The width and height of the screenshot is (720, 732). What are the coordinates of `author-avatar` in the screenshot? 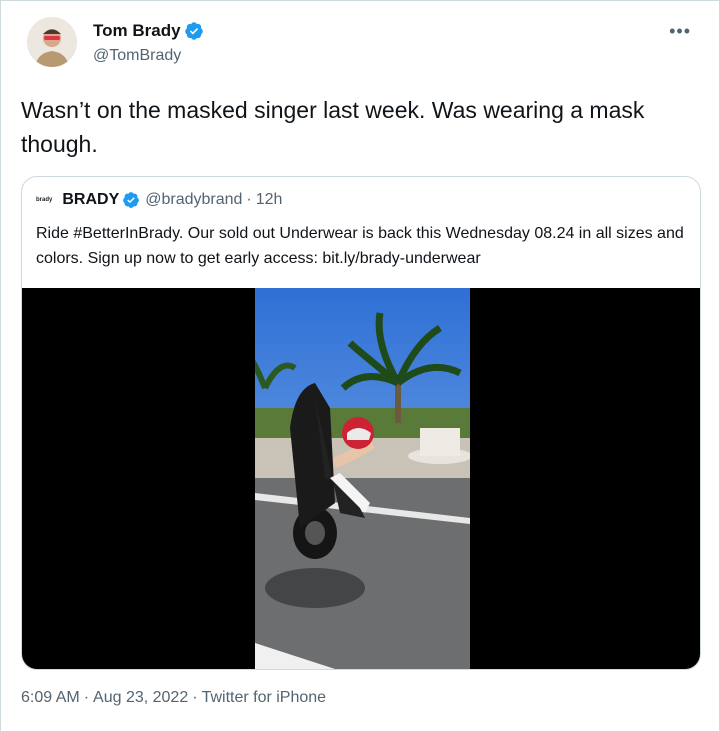 It's located at (52, 42).